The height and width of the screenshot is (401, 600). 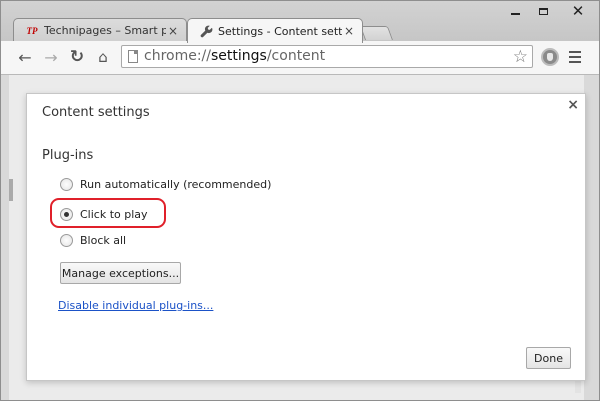 I want to click on close-window-button: ✕, so click(x=578, y=11).